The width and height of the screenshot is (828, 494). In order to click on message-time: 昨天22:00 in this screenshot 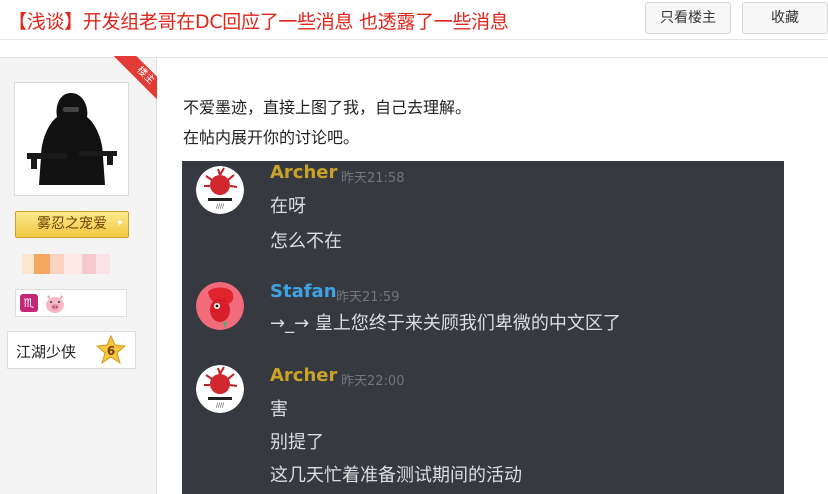, I will do `click(373, 381)`.